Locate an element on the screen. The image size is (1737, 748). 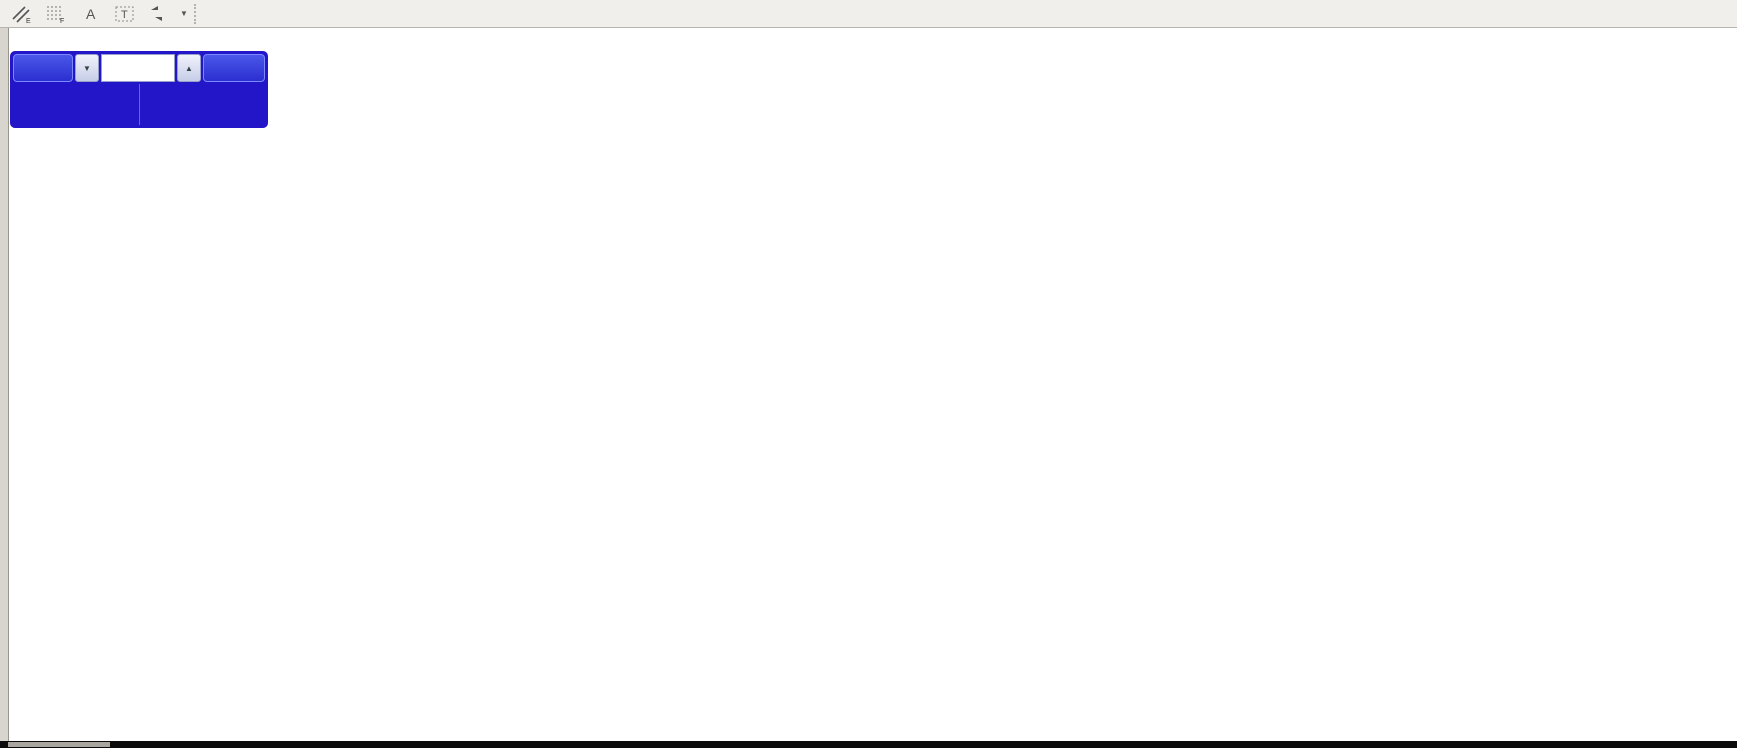
lot-size-input is located at coordinates (138, 68).